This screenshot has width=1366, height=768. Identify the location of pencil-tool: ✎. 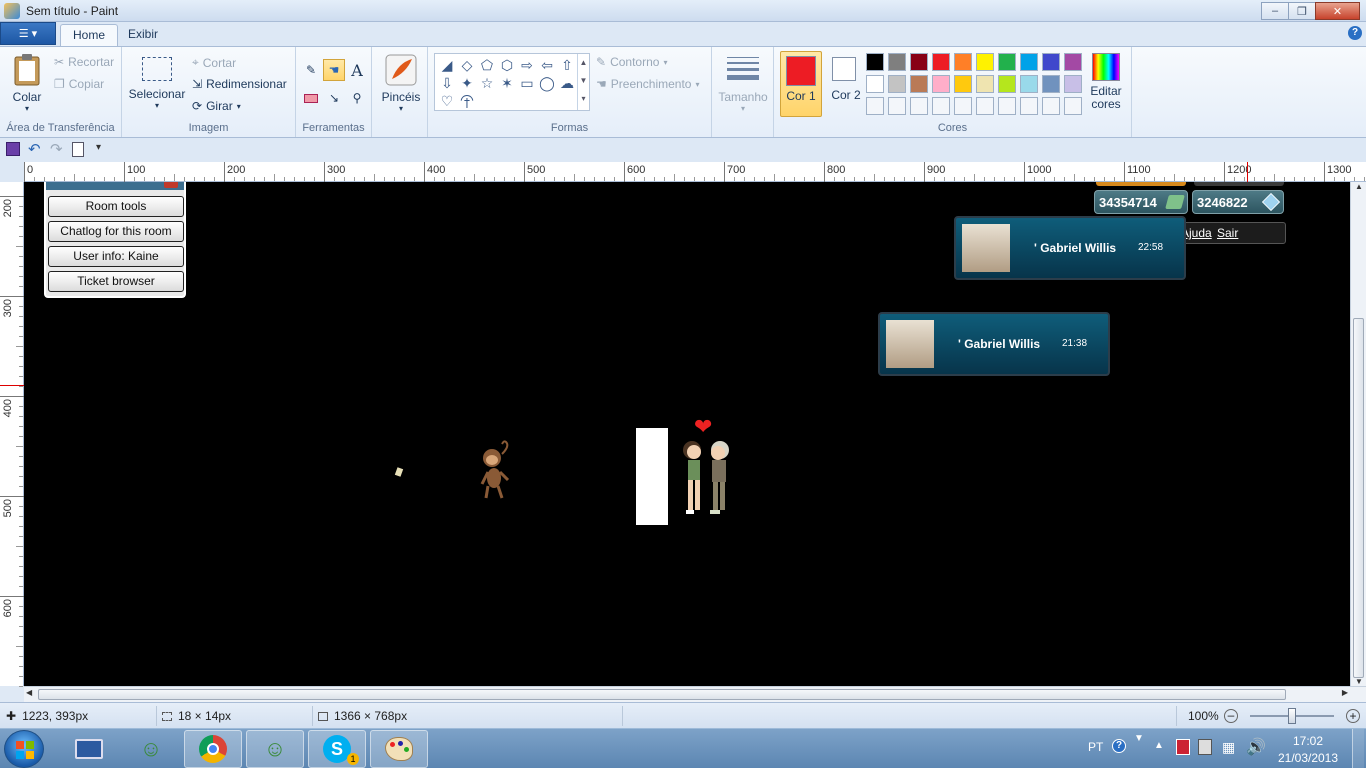
(311, 70).